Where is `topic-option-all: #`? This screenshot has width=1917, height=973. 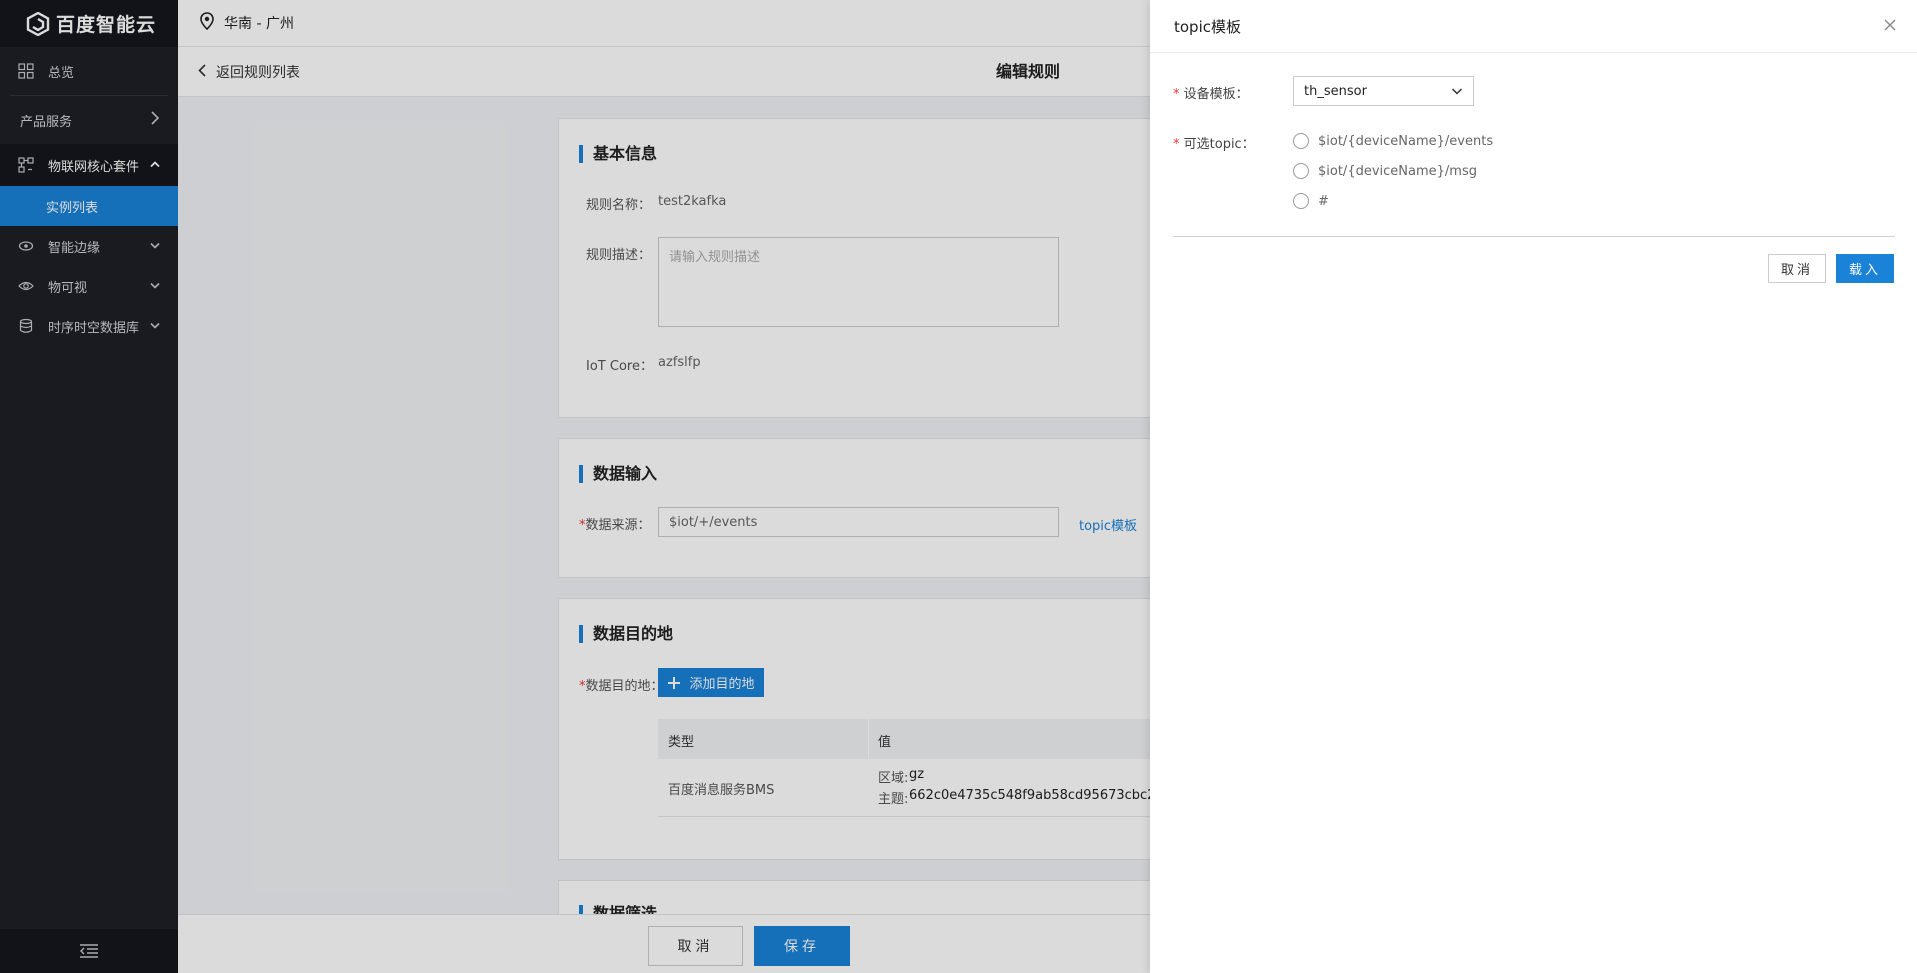 topic-option-all: # is located at coordinates (1311, 201).